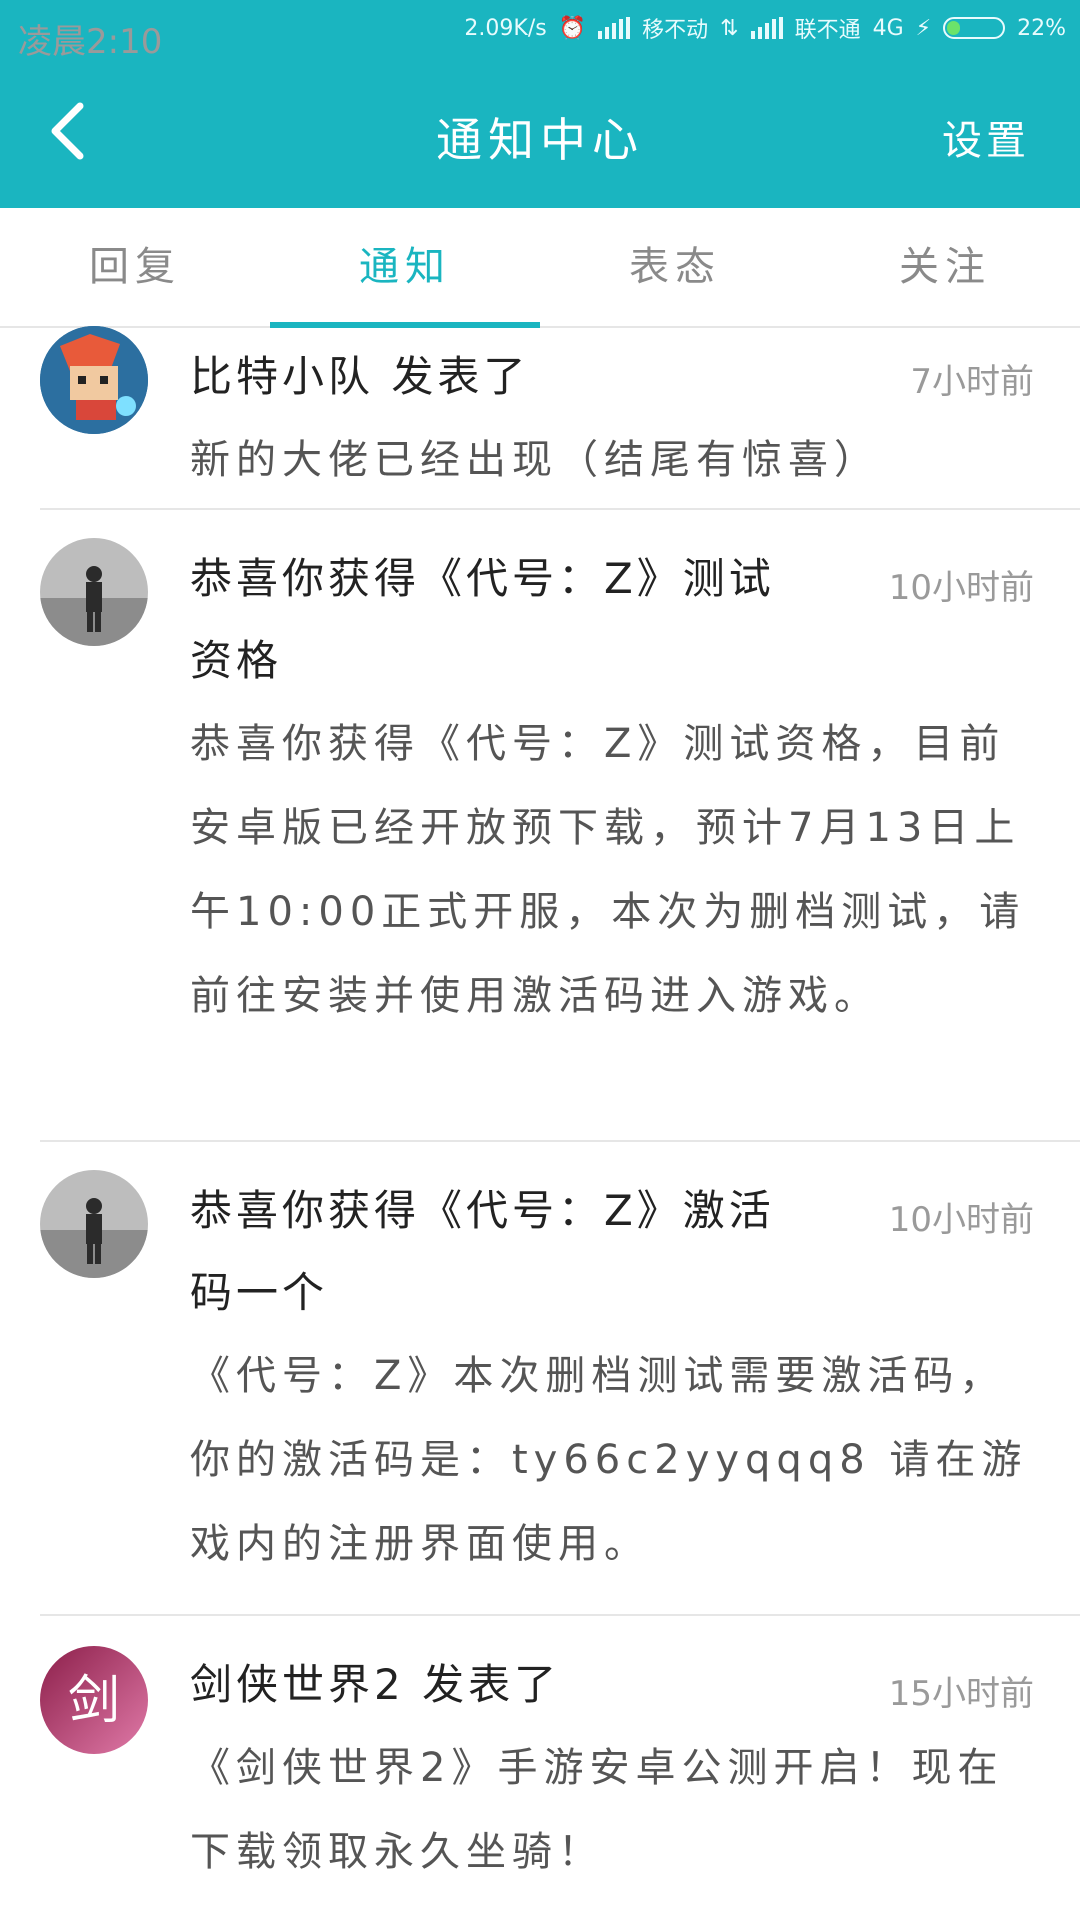  Describe the element at coordinates (961, 1694) in the screenshot. I see `item-time: 15小时前` at that location.